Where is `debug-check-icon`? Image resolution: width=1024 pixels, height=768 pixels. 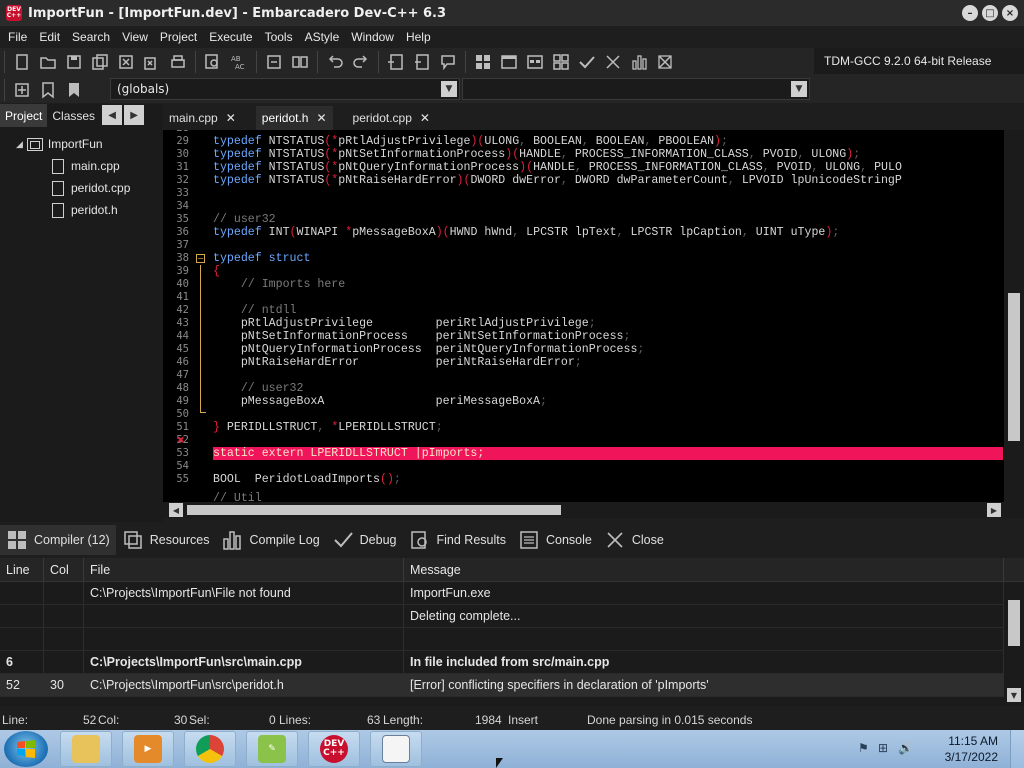 debug-check-icon is located at coordinates (587, 62).